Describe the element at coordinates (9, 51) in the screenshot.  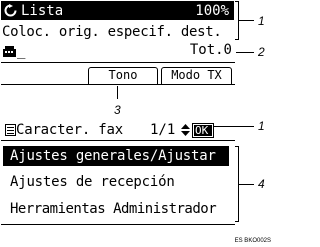
I see `fax-icon` at that location.